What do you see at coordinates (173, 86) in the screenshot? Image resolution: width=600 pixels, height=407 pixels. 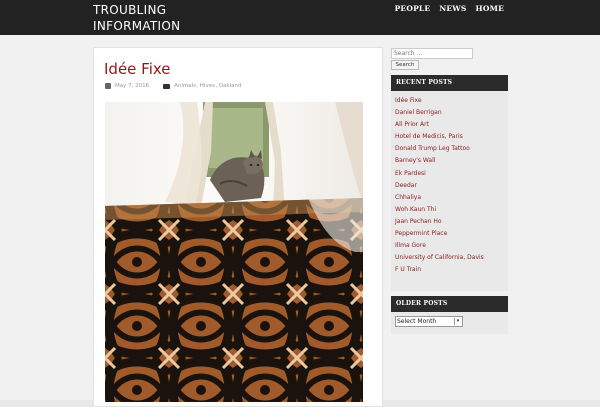 I see `post-meta: May 7, 2016 Animals, Hives, Oakland` at bounding box center [173, 86].